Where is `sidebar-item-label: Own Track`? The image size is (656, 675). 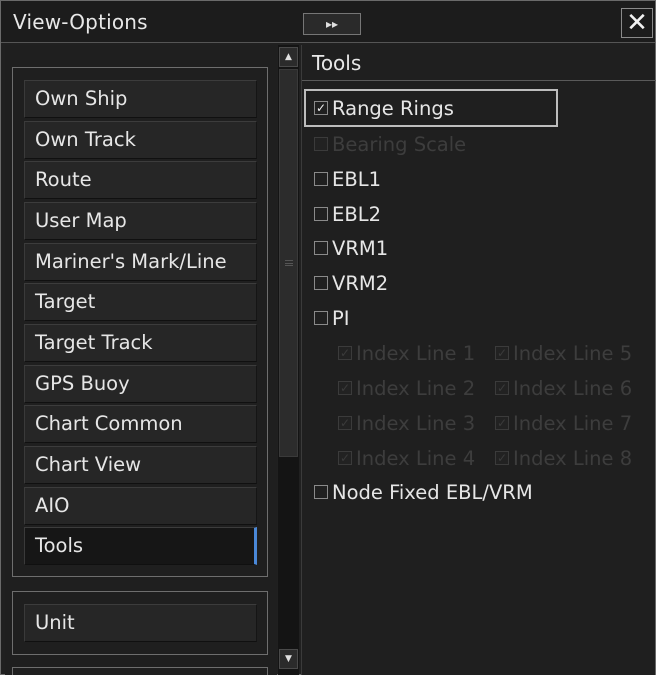 sidebar-item-label: Own Track is located at coordinates (85, 139).